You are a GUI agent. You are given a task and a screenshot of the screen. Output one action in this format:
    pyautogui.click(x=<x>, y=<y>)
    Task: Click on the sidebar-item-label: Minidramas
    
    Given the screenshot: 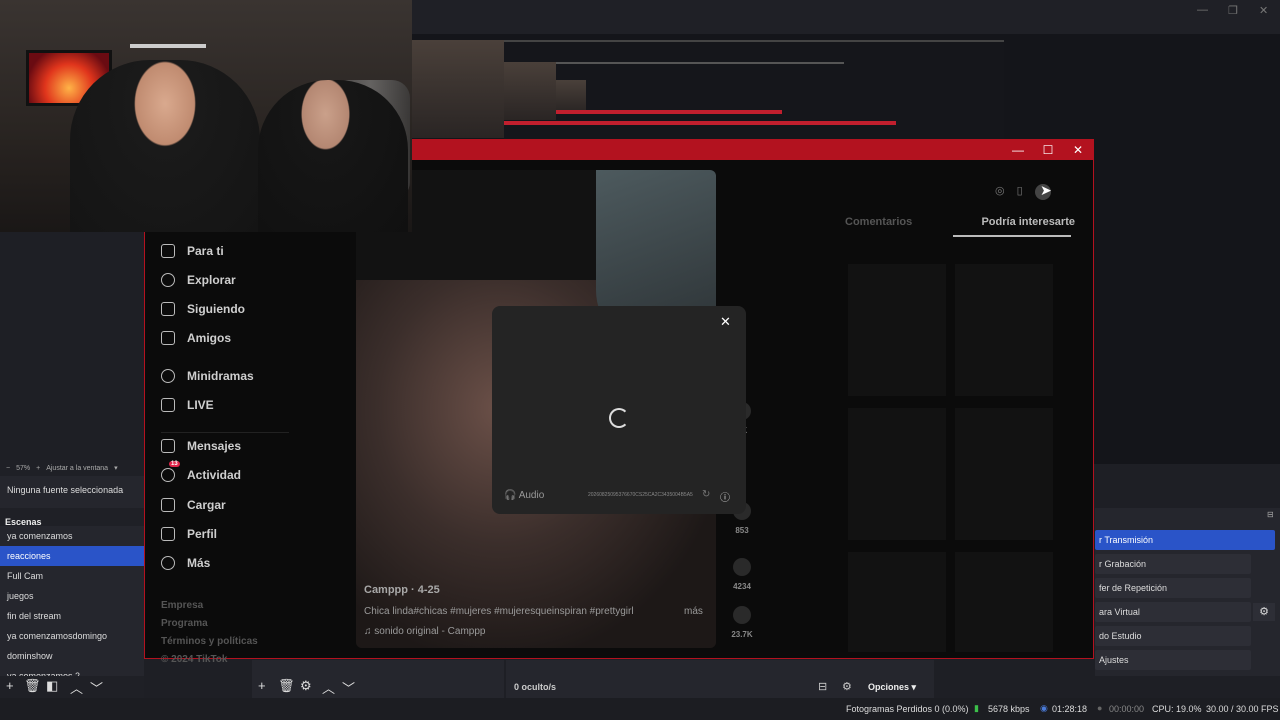 What is the action you would take?
    pyautogui.click(x=220, y=376)
    